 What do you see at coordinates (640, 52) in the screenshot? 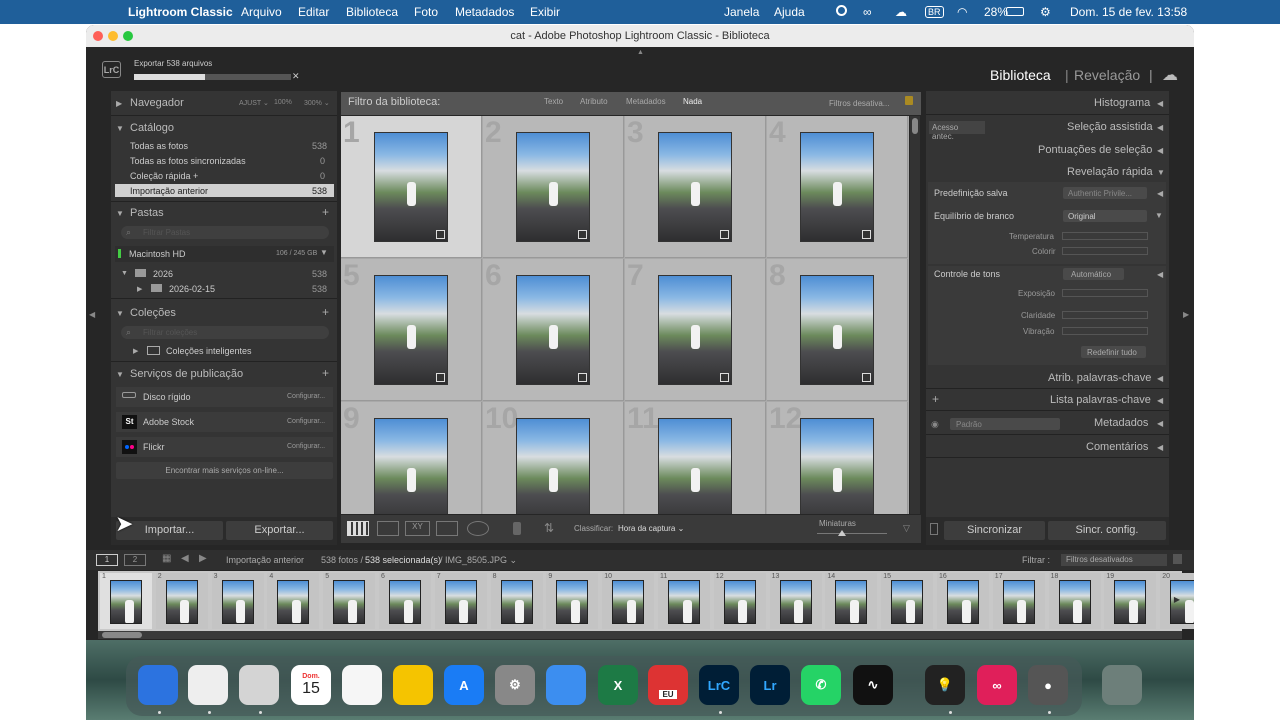
I see `top-panel-toggle-icon: ▲` at bounding box center [640, 52].